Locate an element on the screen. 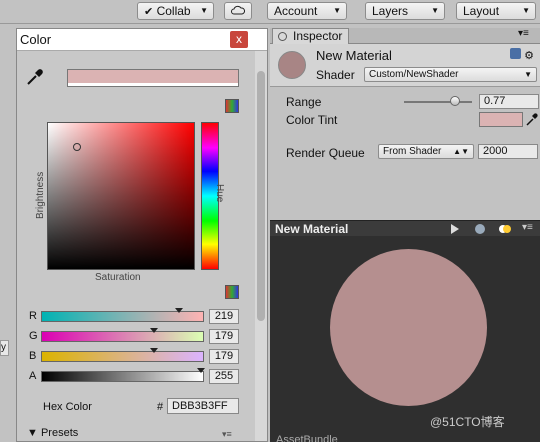 Image resolution: width=540 pixels, height=442 pixels. layout-dropdown: Layout ▼ is located at coordinates (496, 11).